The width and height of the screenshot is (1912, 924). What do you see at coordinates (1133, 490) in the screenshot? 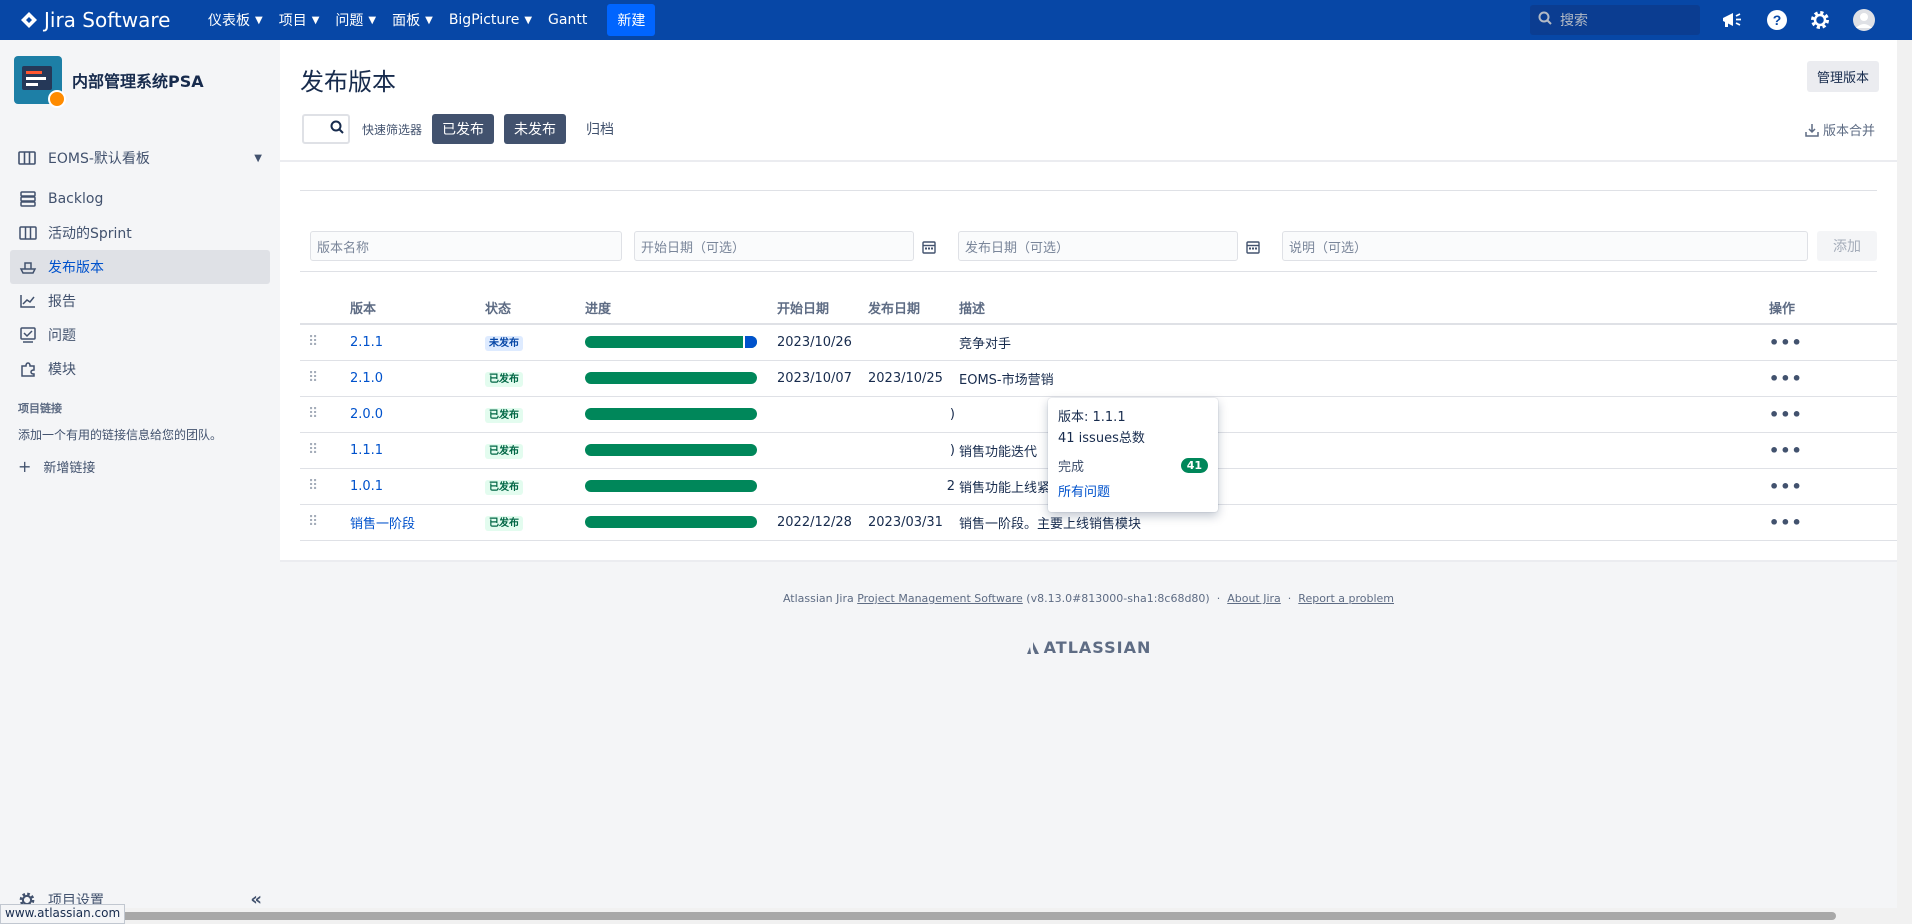
I see `tooltip-all-issues-link: 所有问题` at bounding box center [1133, 490].